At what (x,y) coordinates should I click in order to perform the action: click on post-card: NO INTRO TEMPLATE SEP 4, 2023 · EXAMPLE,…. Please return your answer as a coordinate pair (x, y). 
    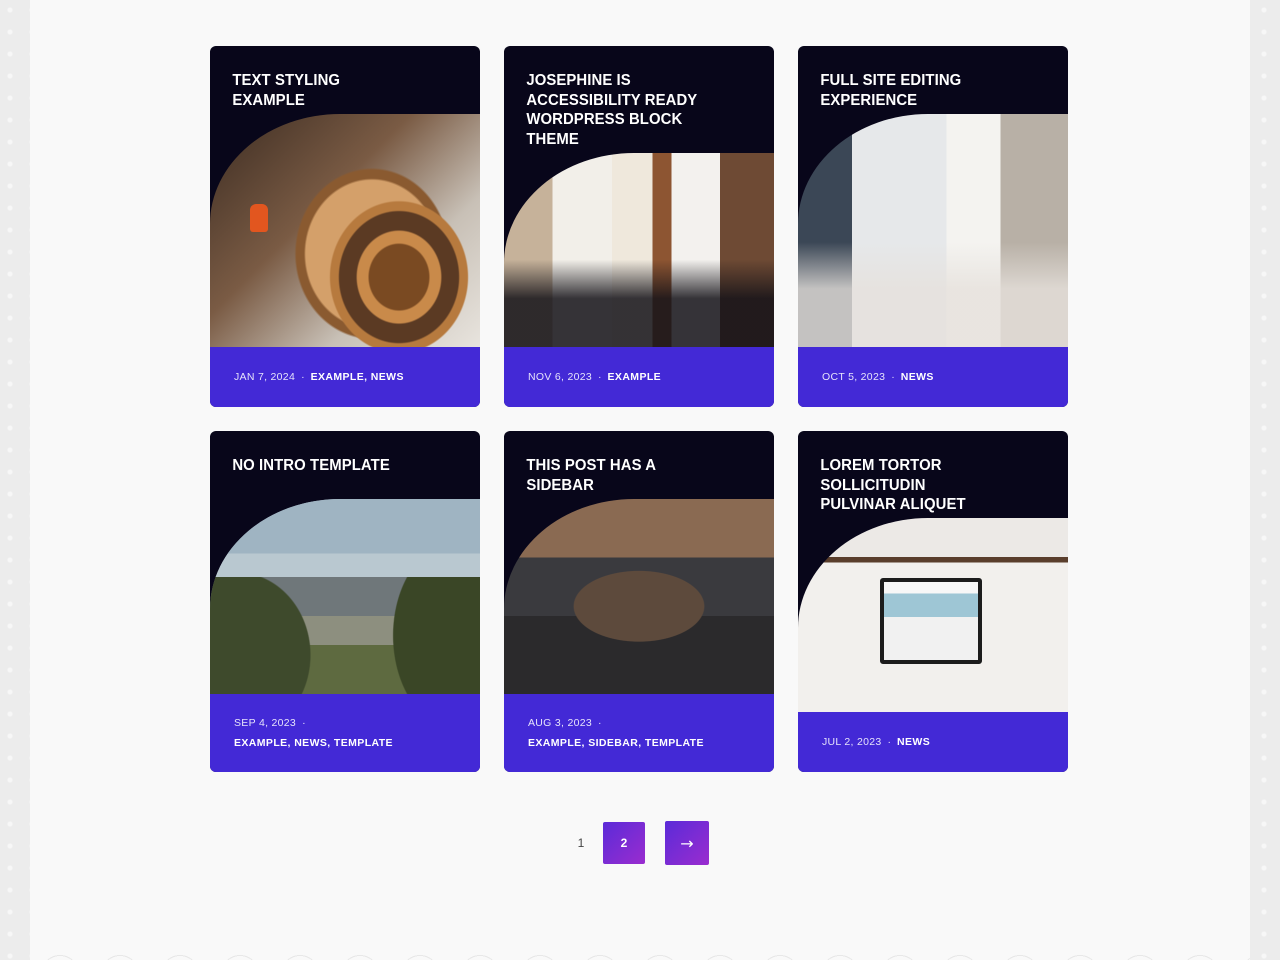
    Looking at the image, I should click on (345, 601).